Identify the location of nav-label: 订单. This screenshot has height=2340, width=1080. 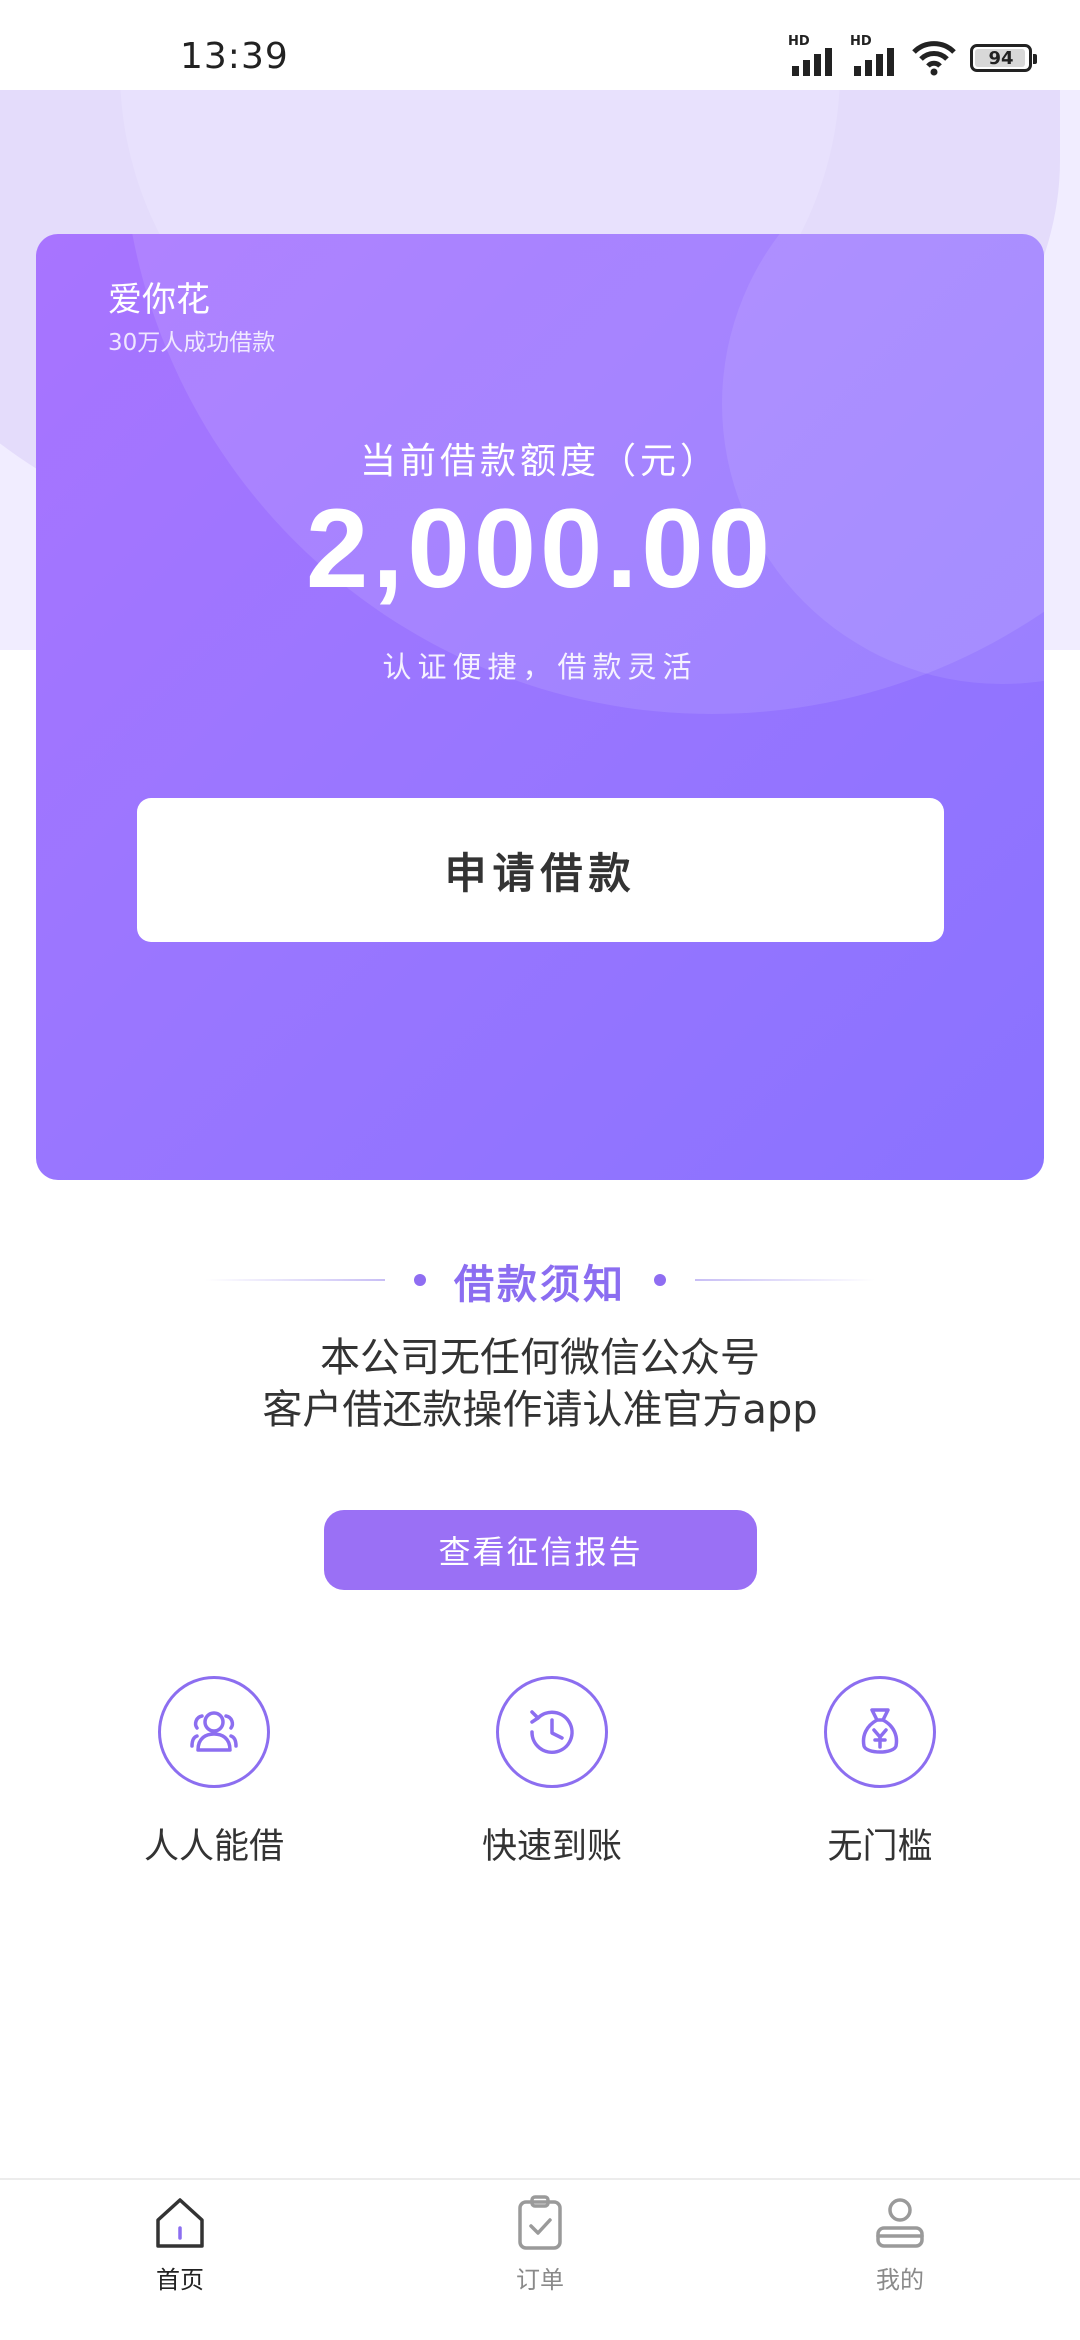
(540, 2280).